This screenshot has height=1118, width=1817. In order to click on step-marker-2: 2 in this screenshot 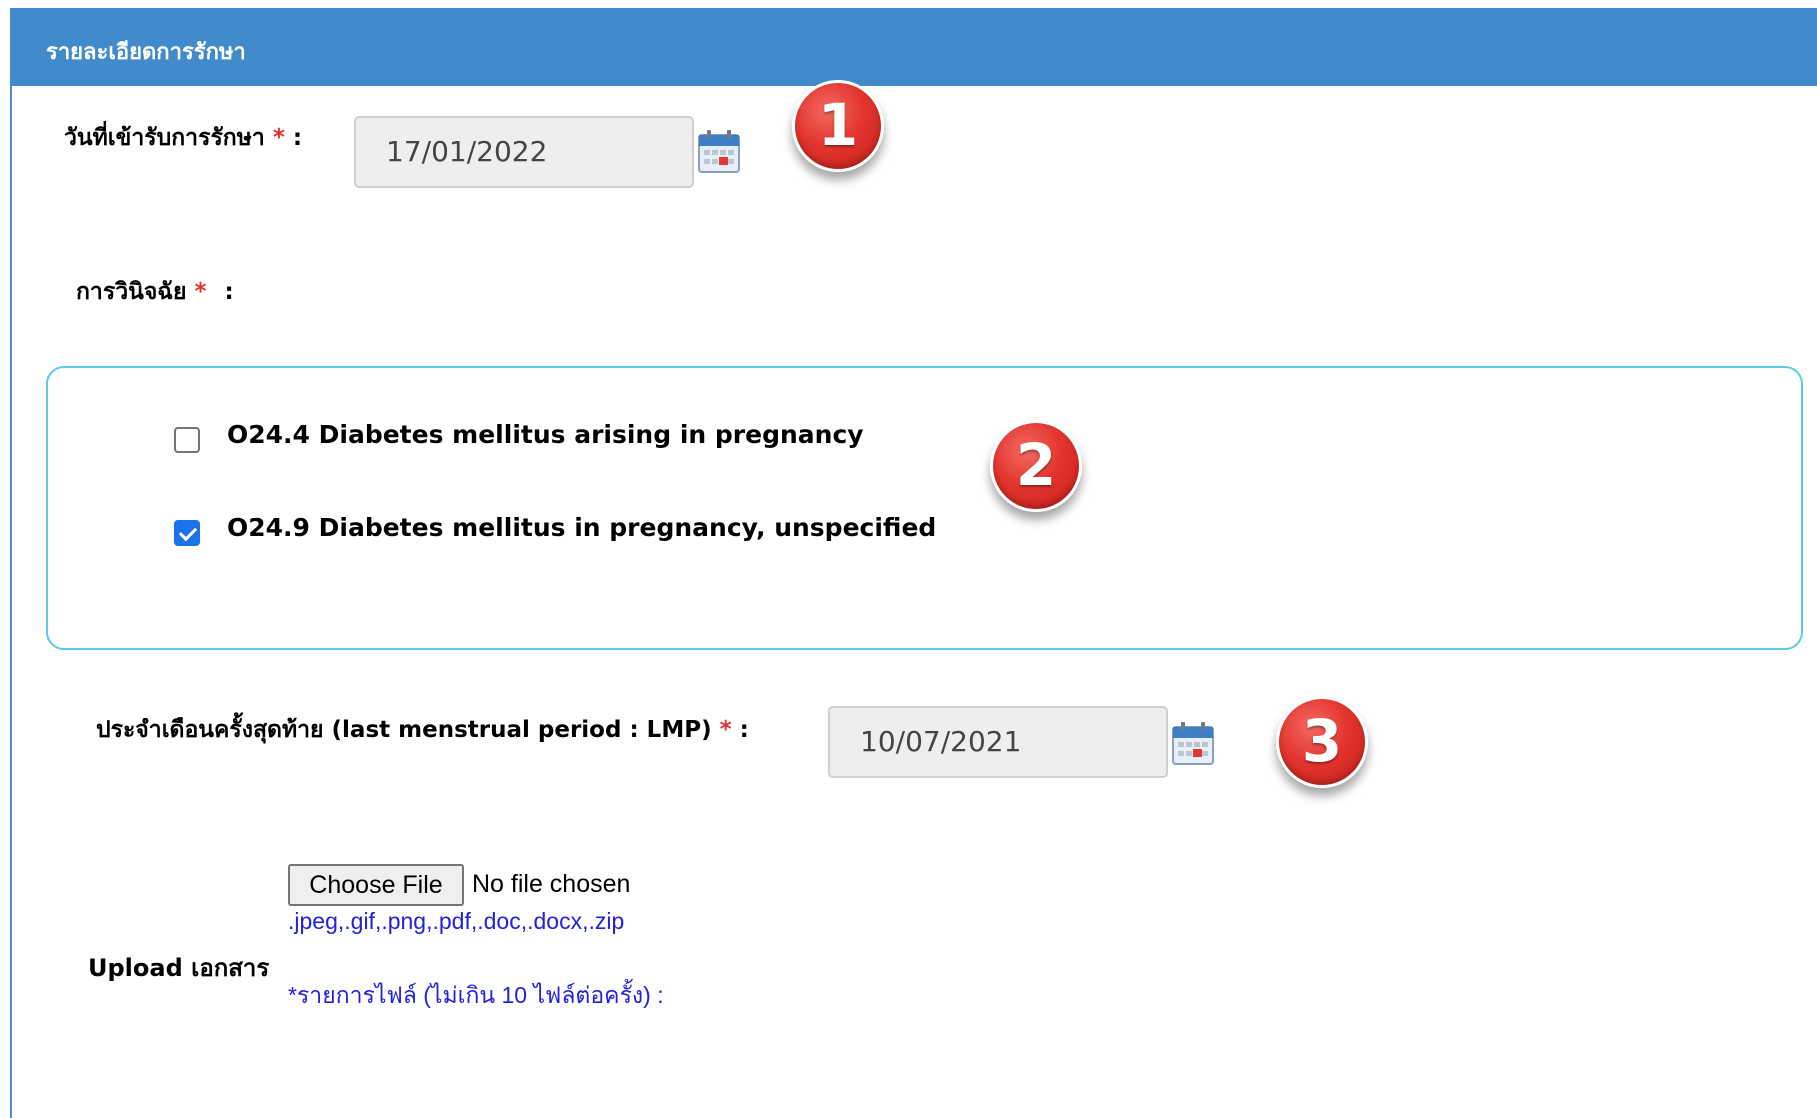, I will do `click(1036, 466)`.